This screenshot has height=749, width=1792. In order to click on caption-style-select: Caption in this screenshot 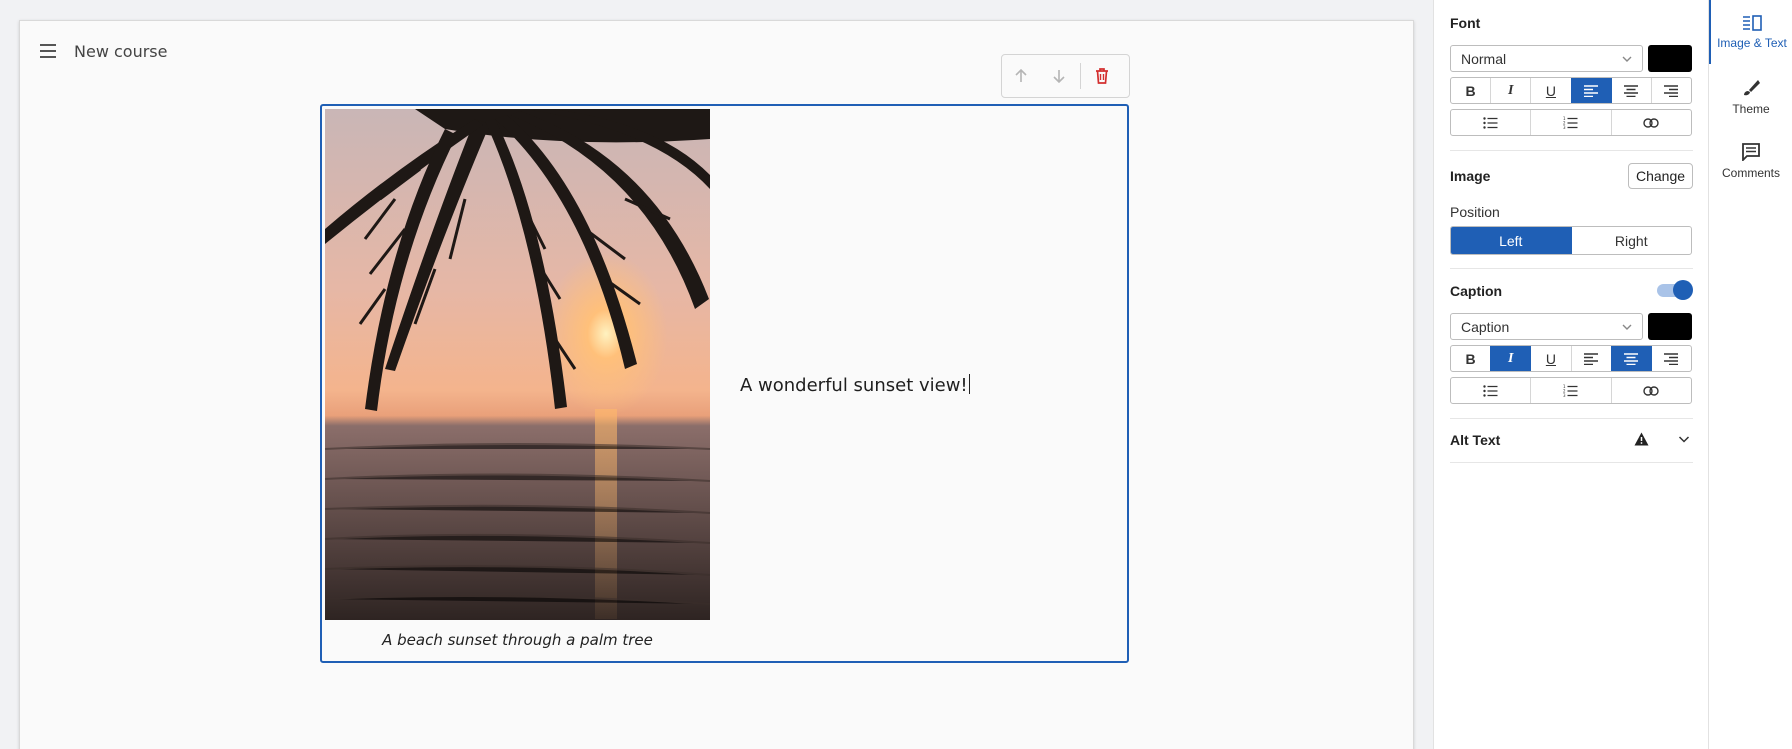, I will do `click(1546, 326)`.